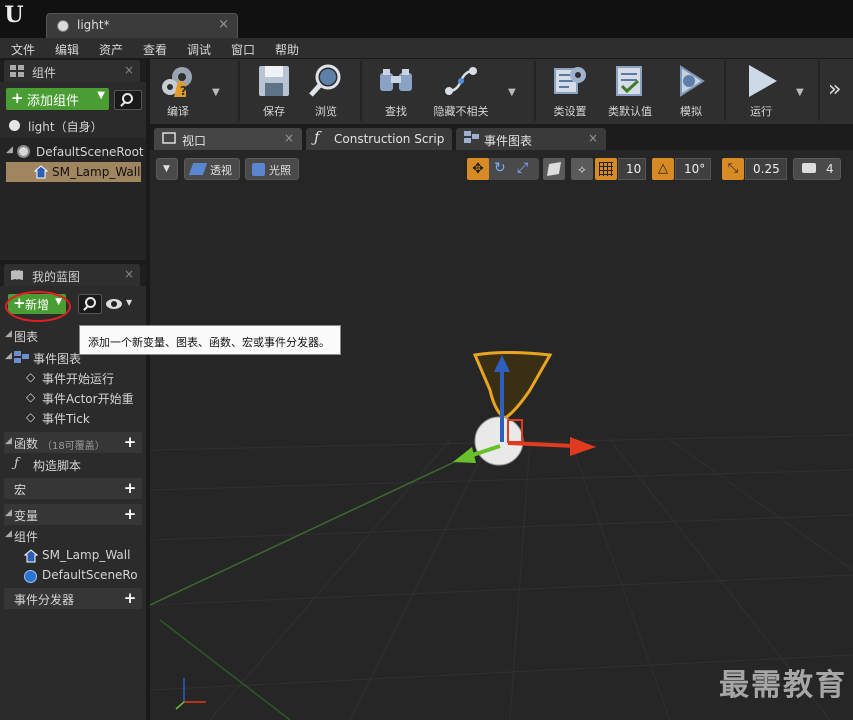 The width and height of the screenshot is (853, 720). What do you see at coordinates (464, 455) in the screenshot?
I see `y-arrow-head` at bounding box center [464, 455].